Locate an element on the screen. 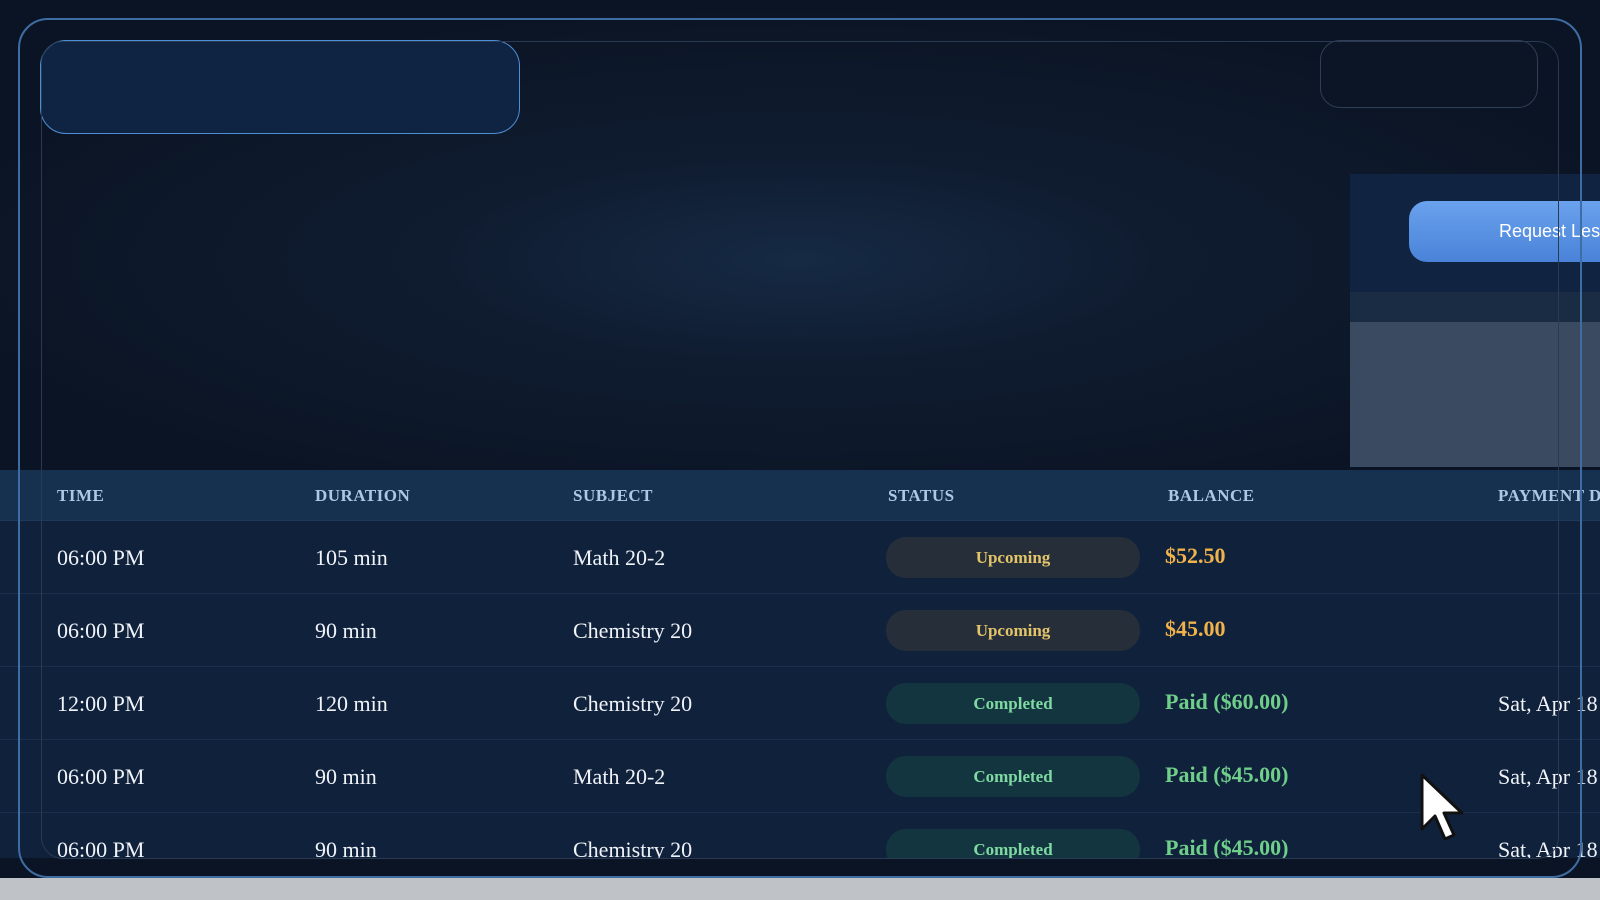 The height and width of the screenshot is (900, 1600). time-cell: 12:00 PM is located at coordinates (101, 703).